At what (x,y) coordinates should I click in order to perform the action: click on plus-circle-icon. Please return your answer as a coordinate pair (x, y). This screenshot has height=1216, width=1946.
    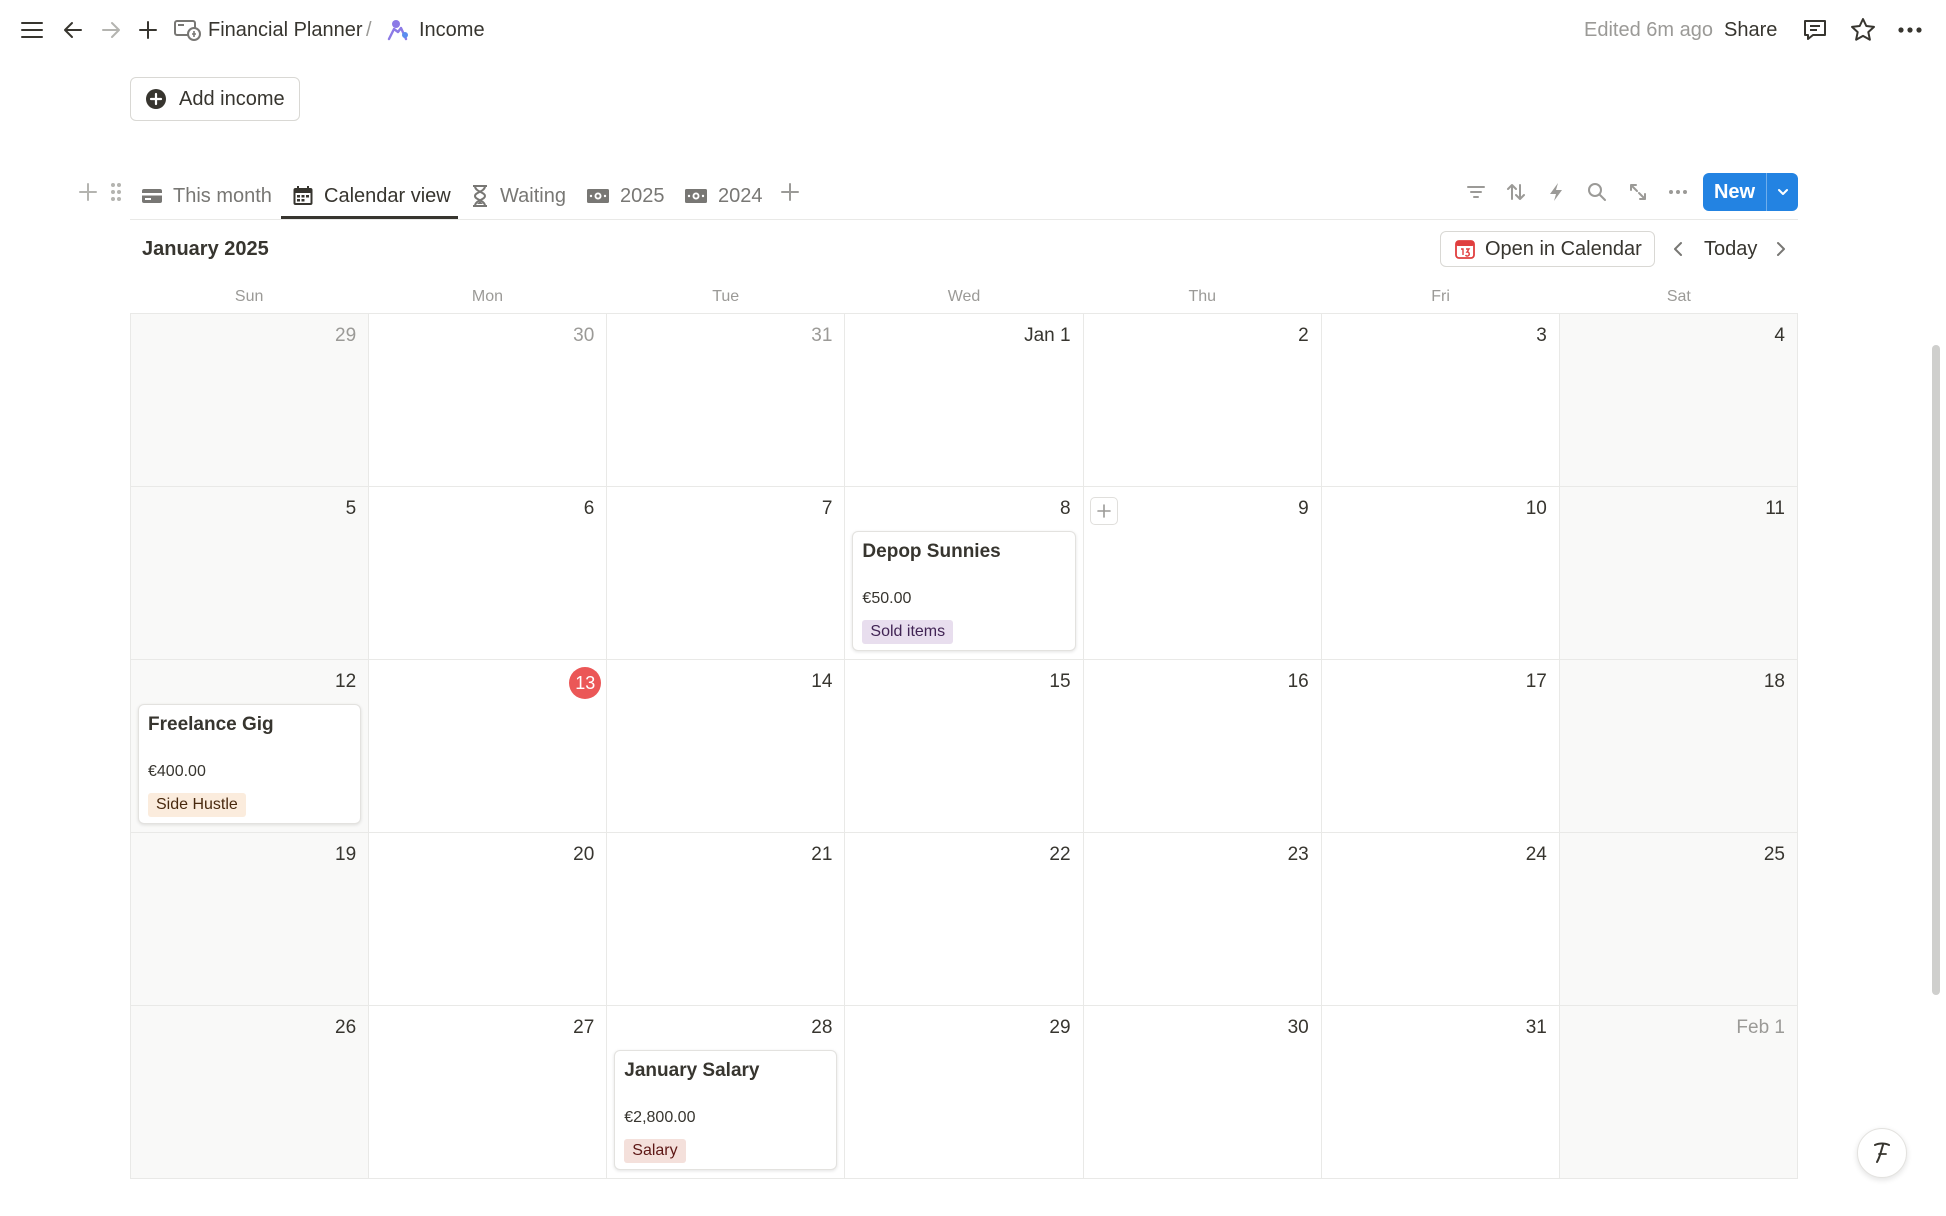
    Looking at the image, I should click on (156, 99).